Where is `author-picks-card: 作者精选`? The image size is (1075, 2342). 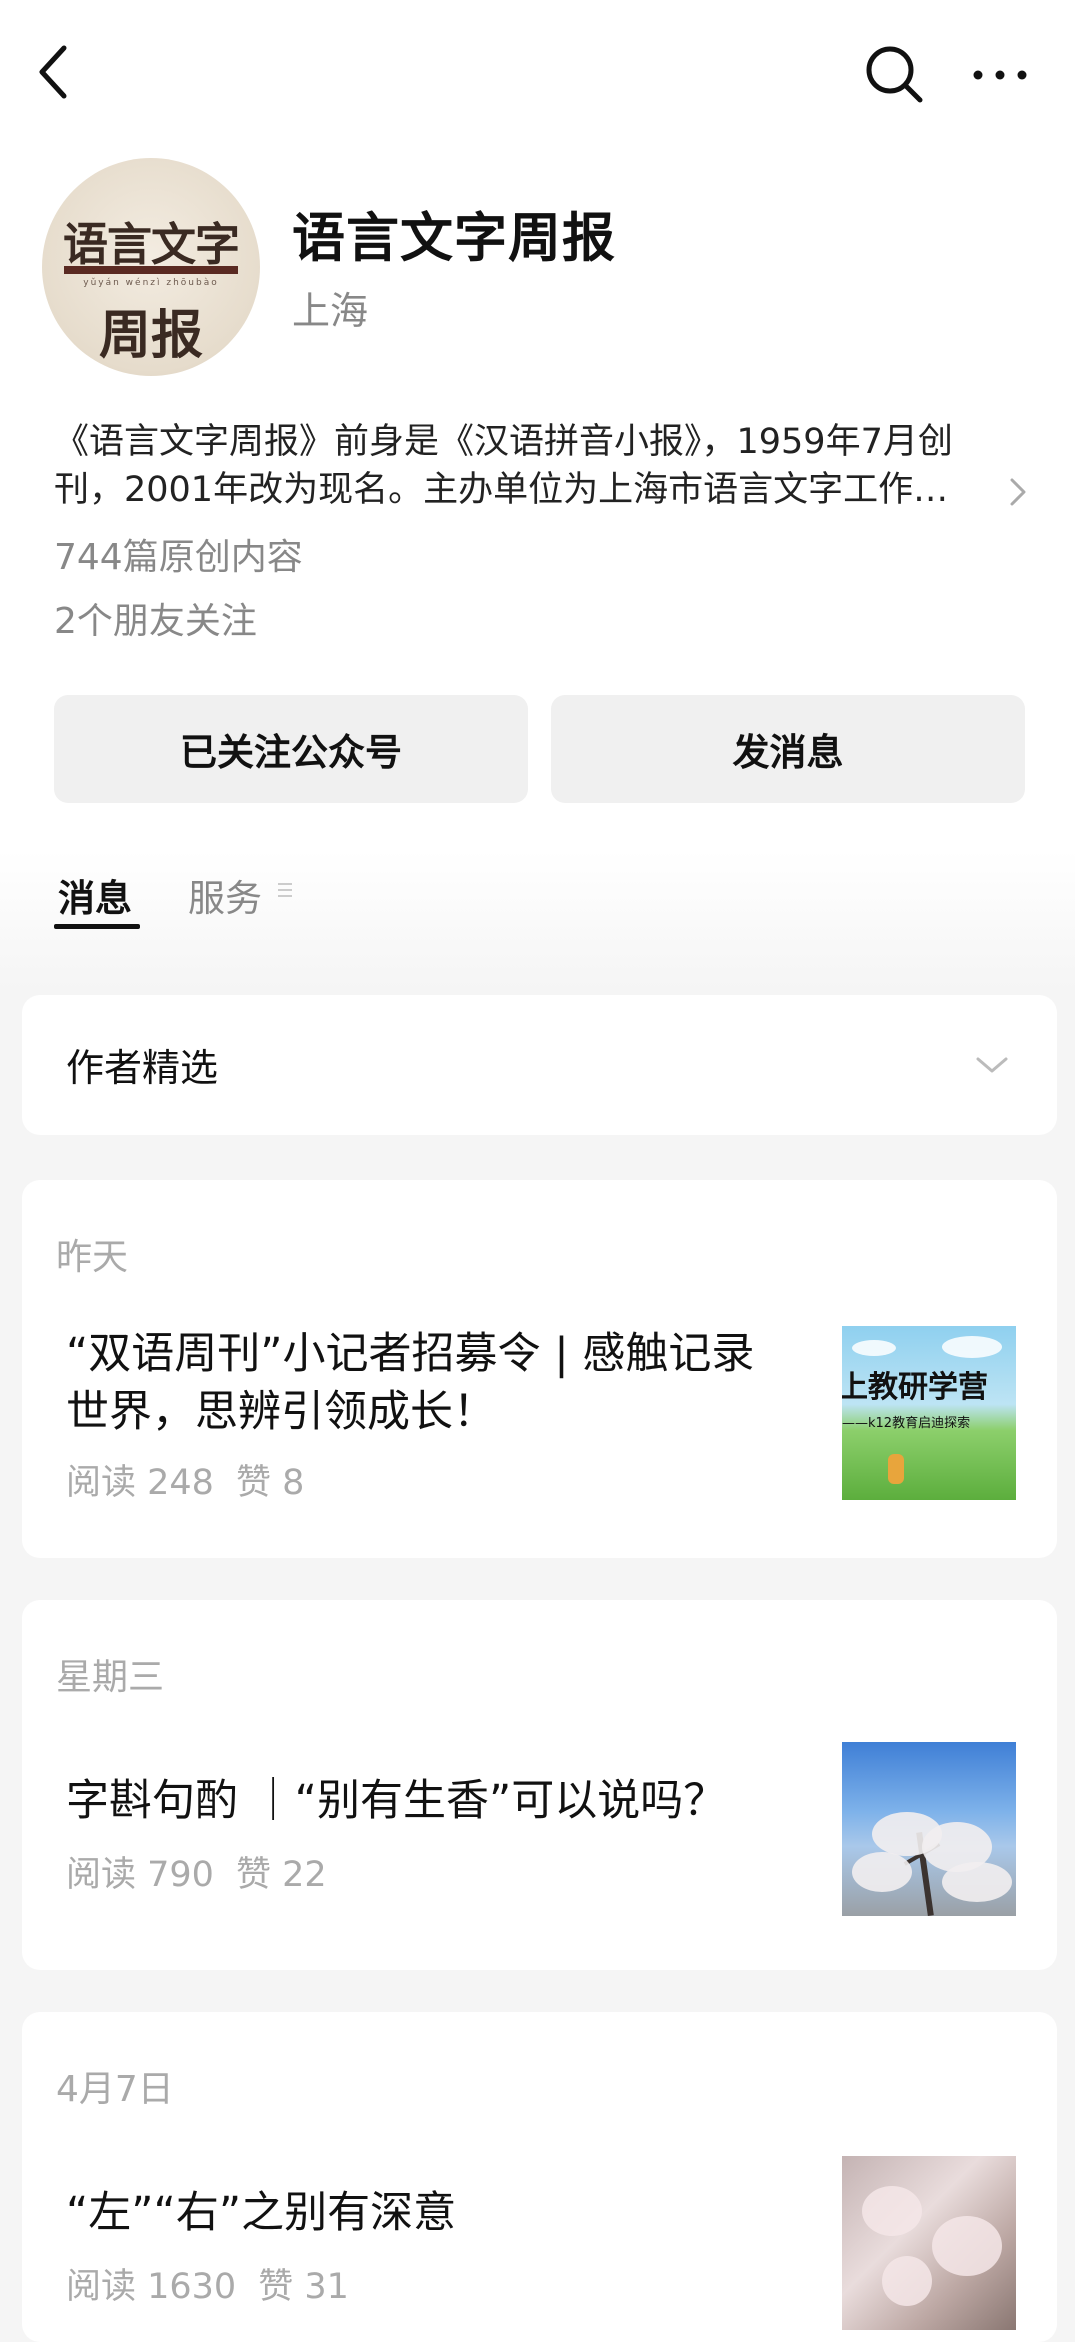 author-picks-card: 作者精选 is located at coordinates (539, 1065).